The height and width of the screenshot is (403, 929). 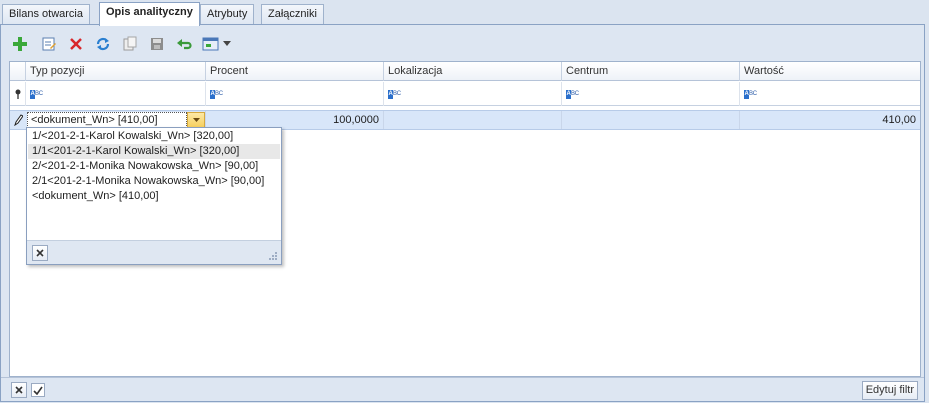 I want to click on view-dropdown-button, so click(x=227, y=44).